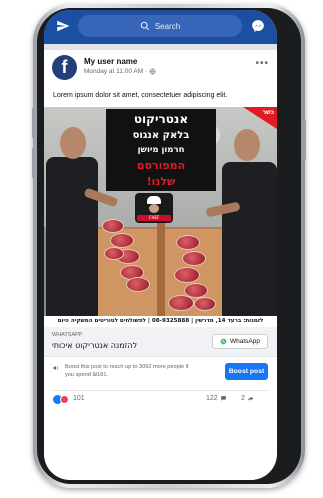 This screenshot has height=498, width=323. What do you see at coordinates (144, 26) in the screenshot?
I see `search-icon` at bounding box center [144, 26].